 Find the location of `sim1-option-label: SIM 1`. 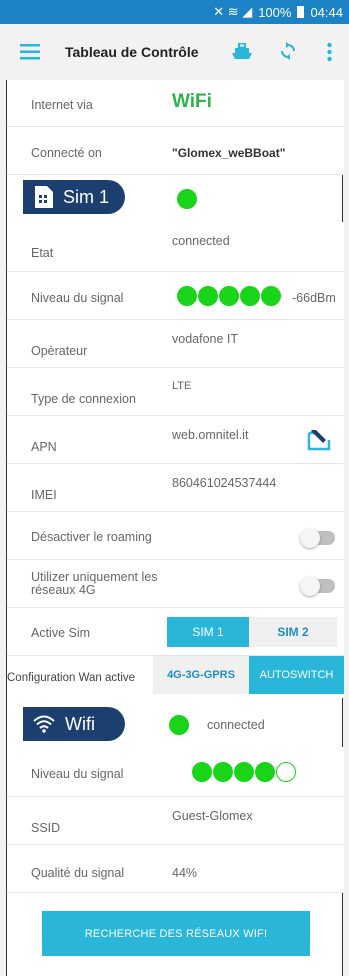

sim1-option-label: SIM 1 is located at coordinates (208, 632).